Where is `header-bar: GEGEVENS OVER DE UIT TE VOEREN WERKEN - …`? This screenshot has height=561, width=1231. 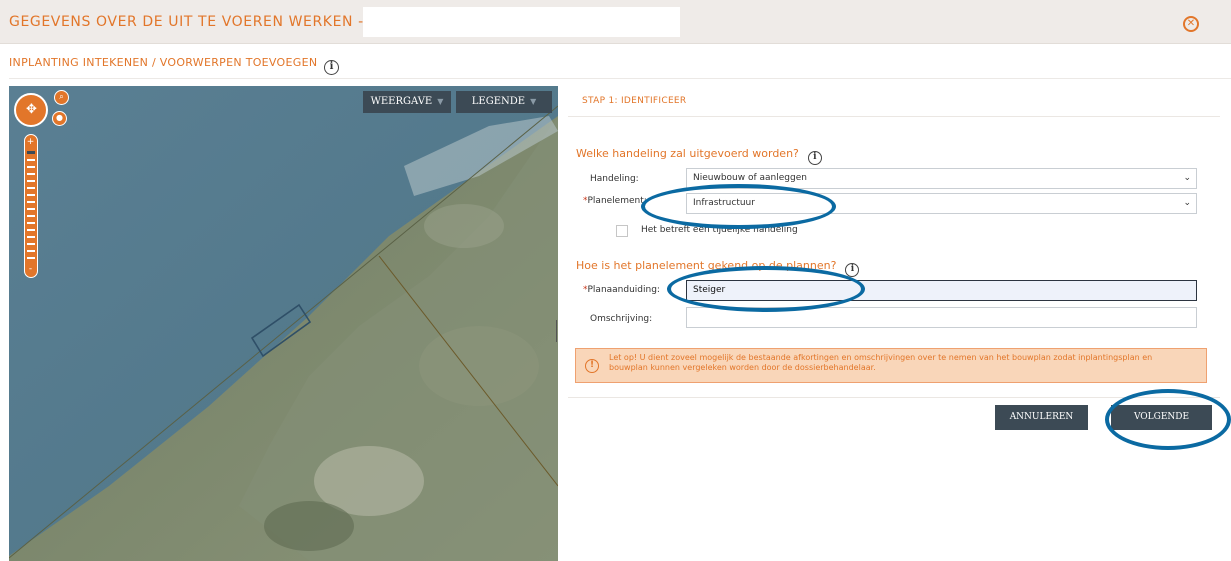 header-bar: GEGEVENS OVER DE UIT TE VOEREN WERKEN - … is located at coordinates (615, 22).